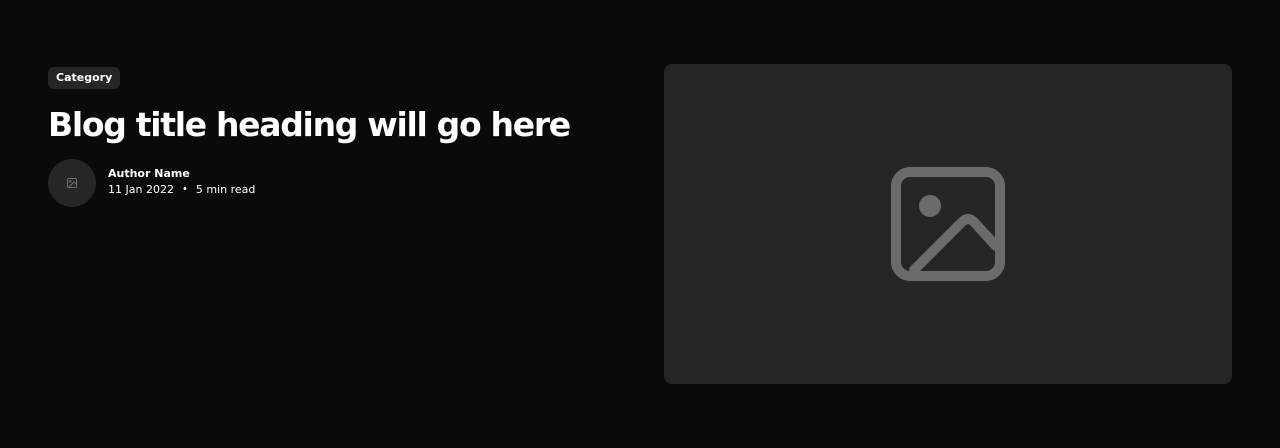 The height and width of the screenshot is (448, 1280). Describe the element at coordinates (84, 78) in the screenshot. I see `category-tag: Category` at that location.